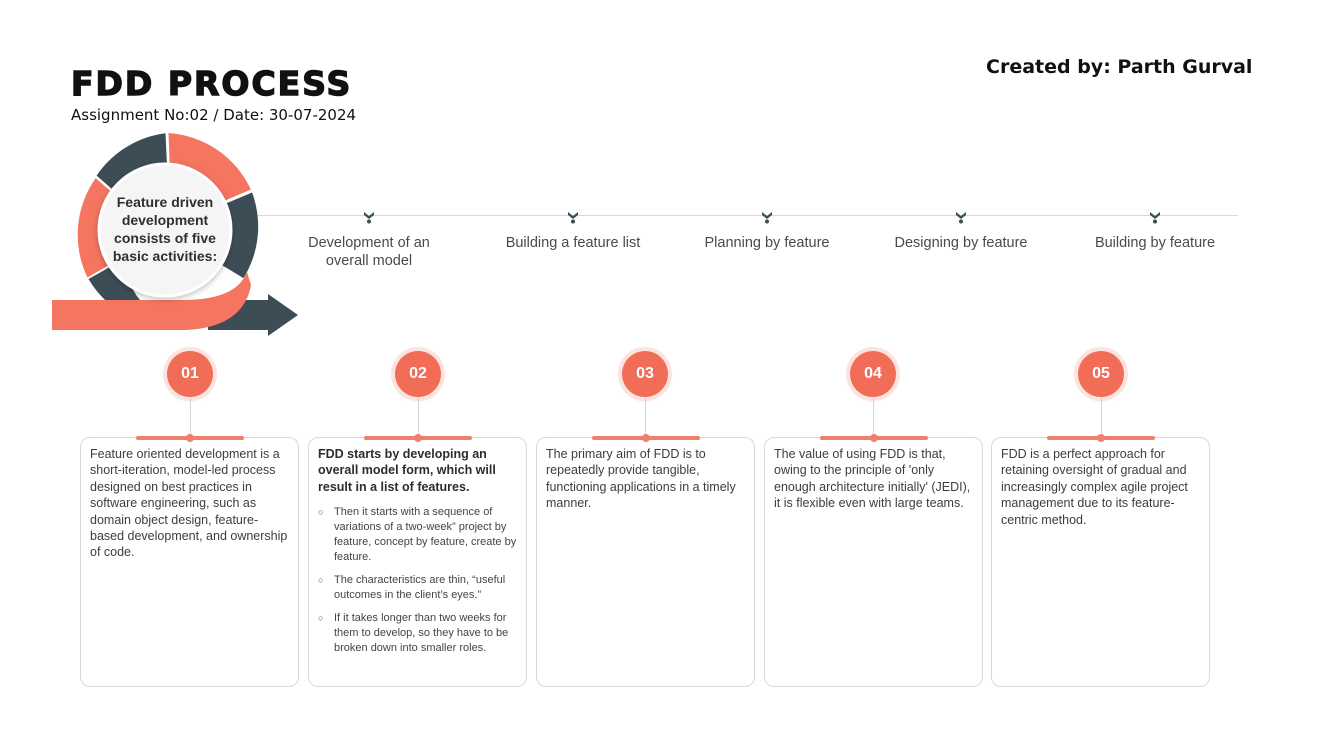  I want to click on activity-planning-by-feature: Planning by feature, so click(767, 231).